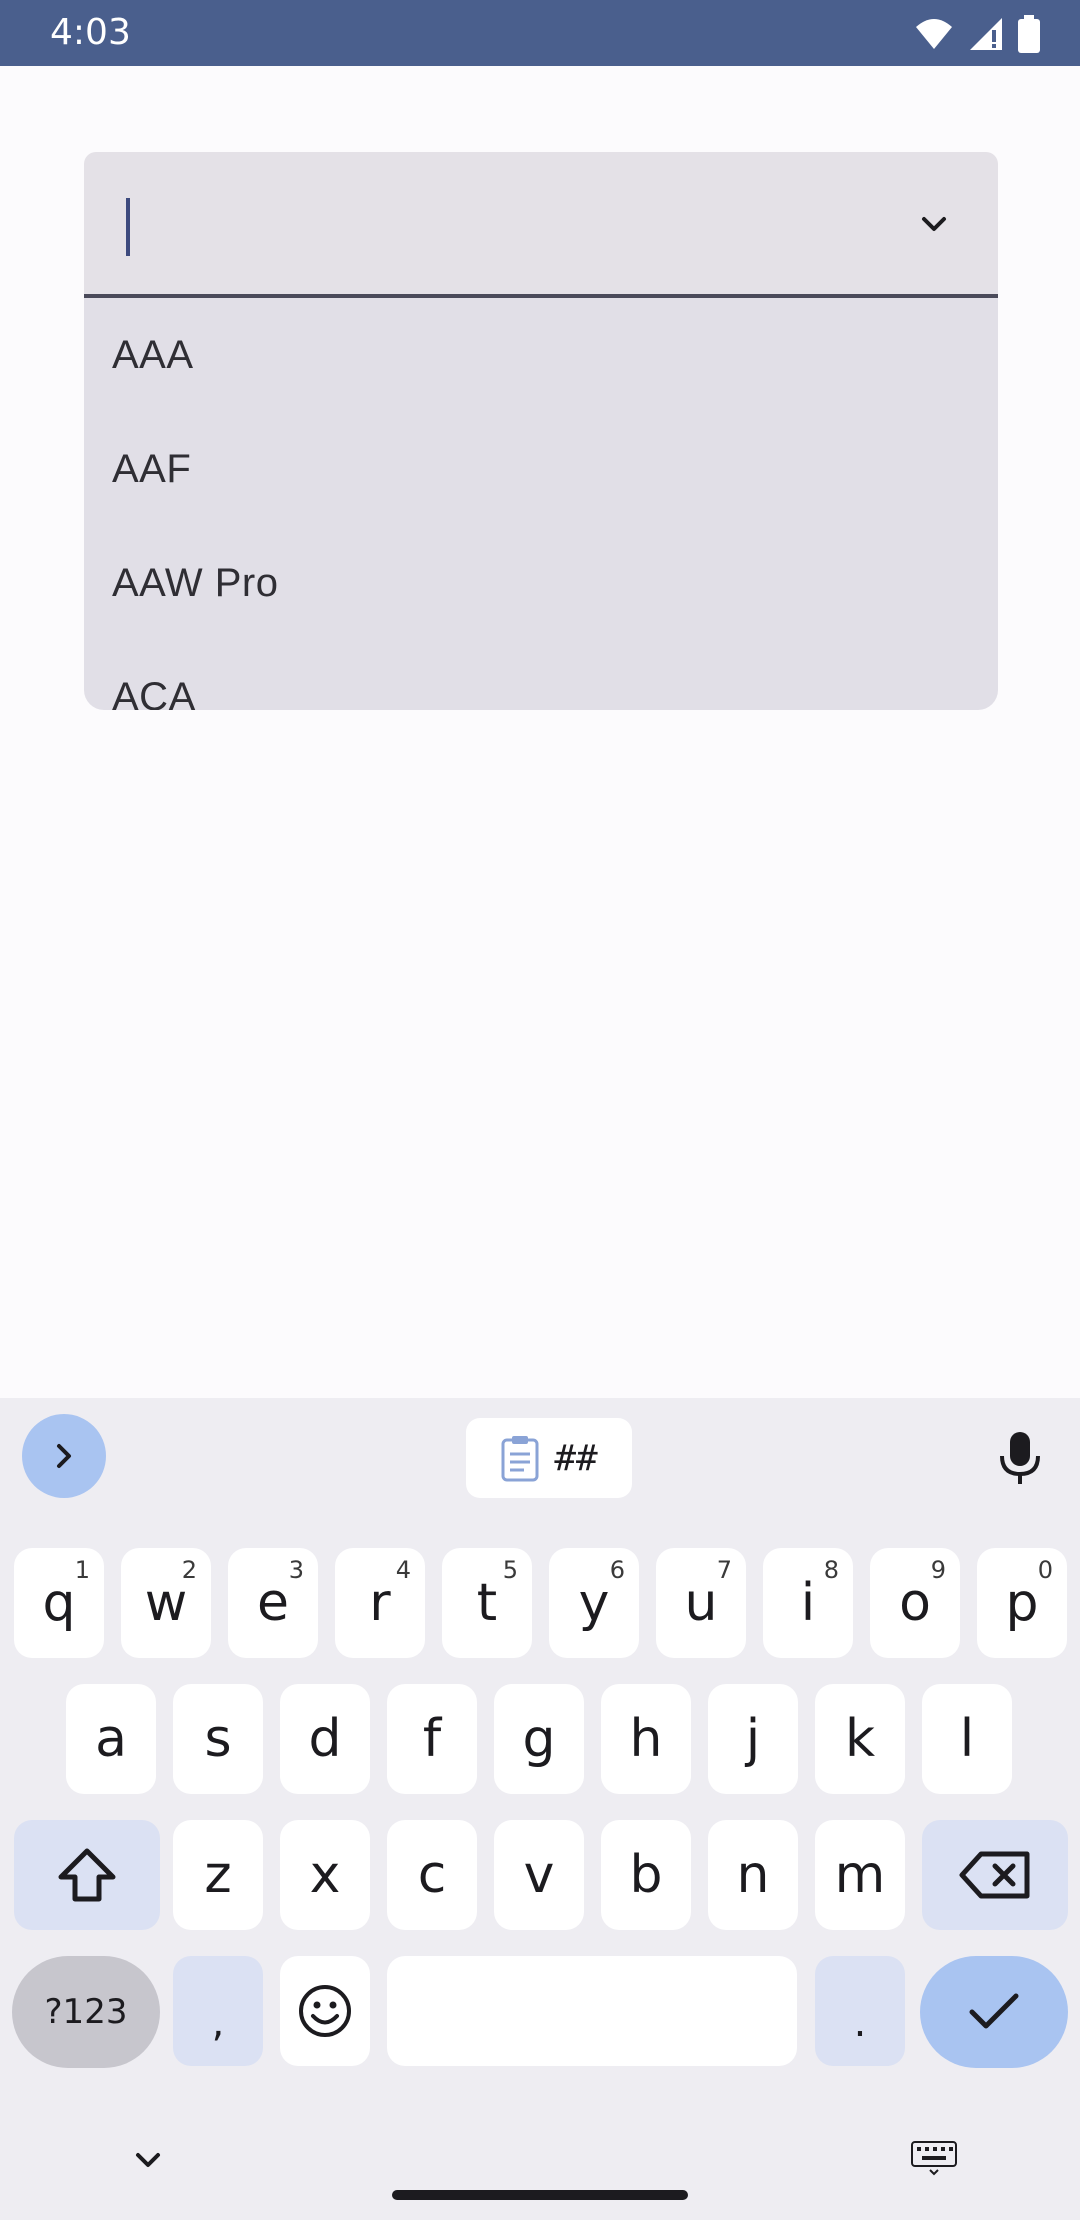  Describe the element at coordinates (541, 469) in the screenshot. I see `dropdown-option: AAF` at that location.